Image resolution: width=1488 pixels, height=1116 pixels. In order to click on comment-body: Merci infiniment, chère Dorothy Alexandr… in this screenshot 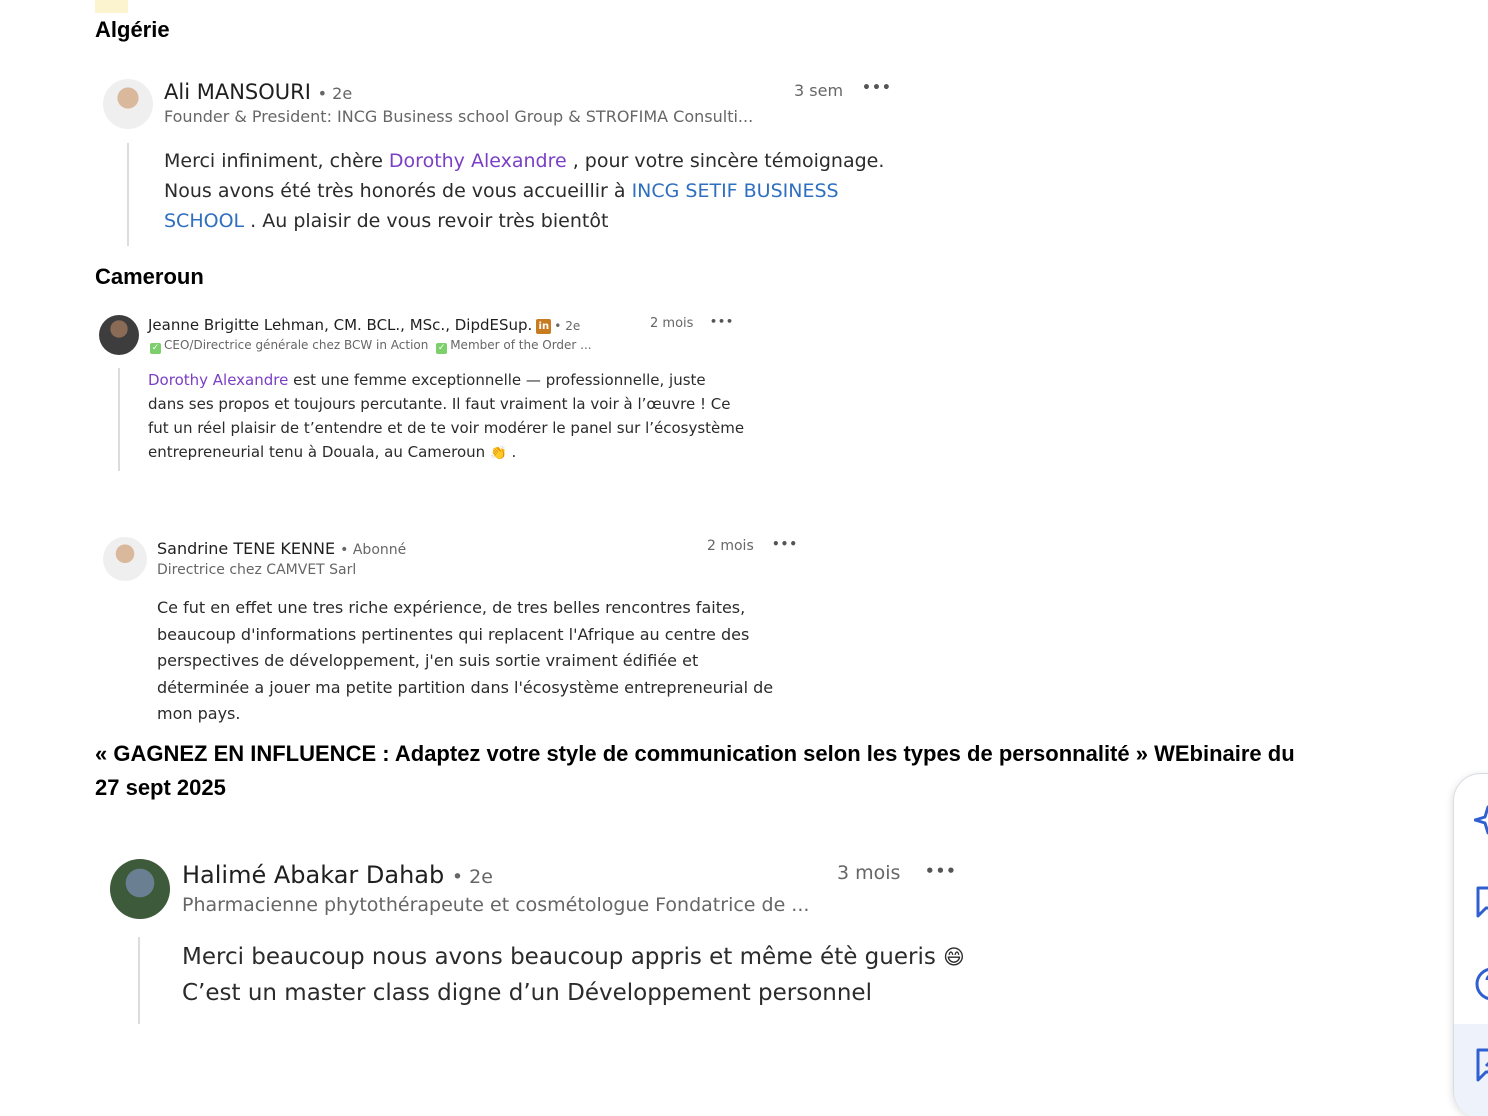, I will do `click(524, 191)`.